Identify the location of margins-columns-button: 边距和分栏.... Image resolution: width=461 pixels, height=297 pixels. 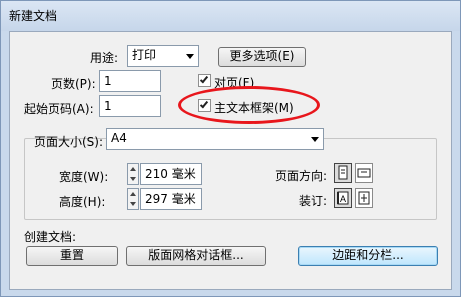
(368, 256).